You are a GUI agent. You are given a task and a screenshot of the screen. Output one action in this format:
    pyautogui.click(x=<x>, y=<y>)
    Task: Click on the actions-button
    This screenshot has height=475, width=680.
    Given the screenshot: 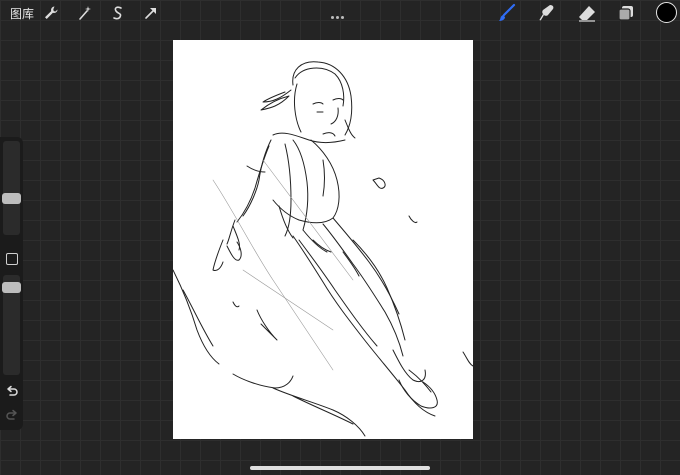 What is the action you would take?
    pyautogui.click(x=51, y=13)
    